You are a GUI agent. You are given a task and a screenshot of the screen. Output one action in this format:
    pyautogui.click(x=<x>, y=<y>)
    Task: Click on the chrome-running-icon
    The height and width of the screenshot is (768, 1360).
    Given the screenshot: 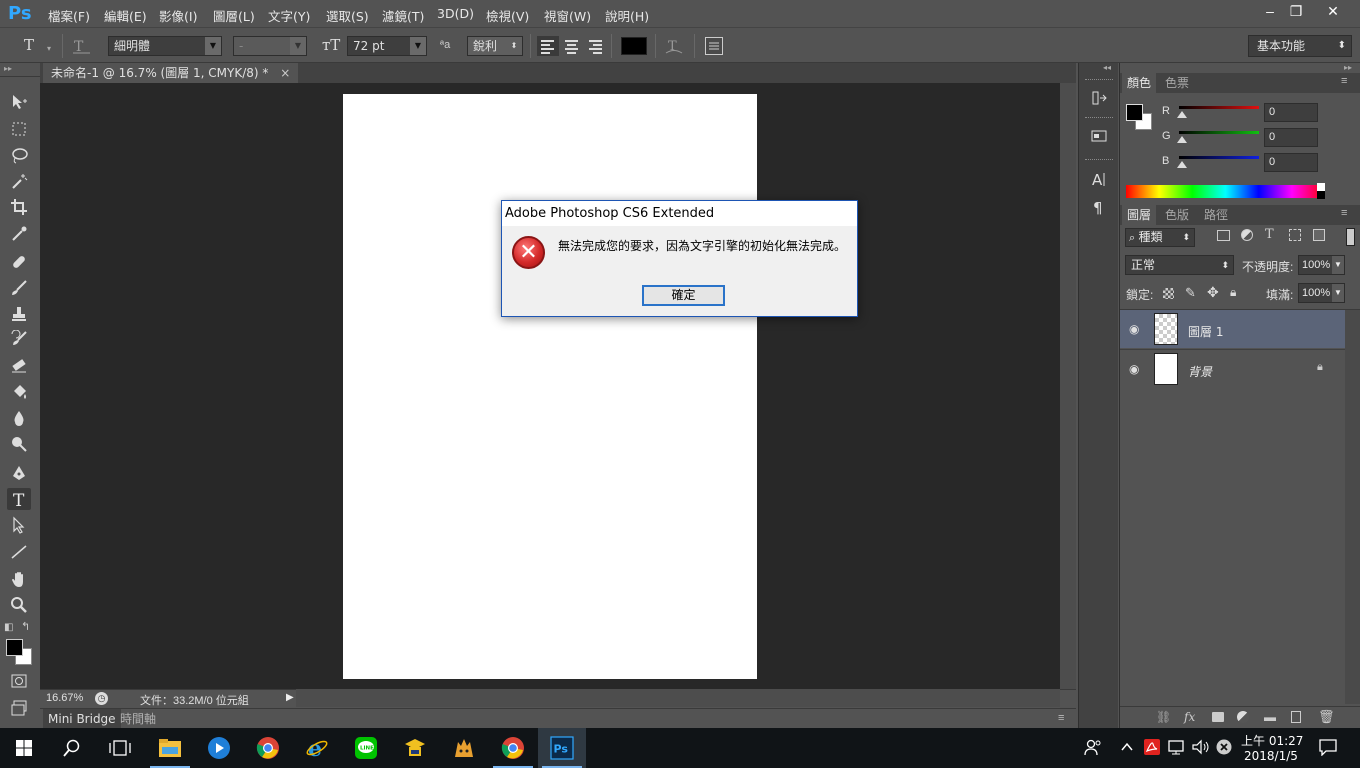 What is the action you would take?
    pyautogui.click(x=513, y=748)
    